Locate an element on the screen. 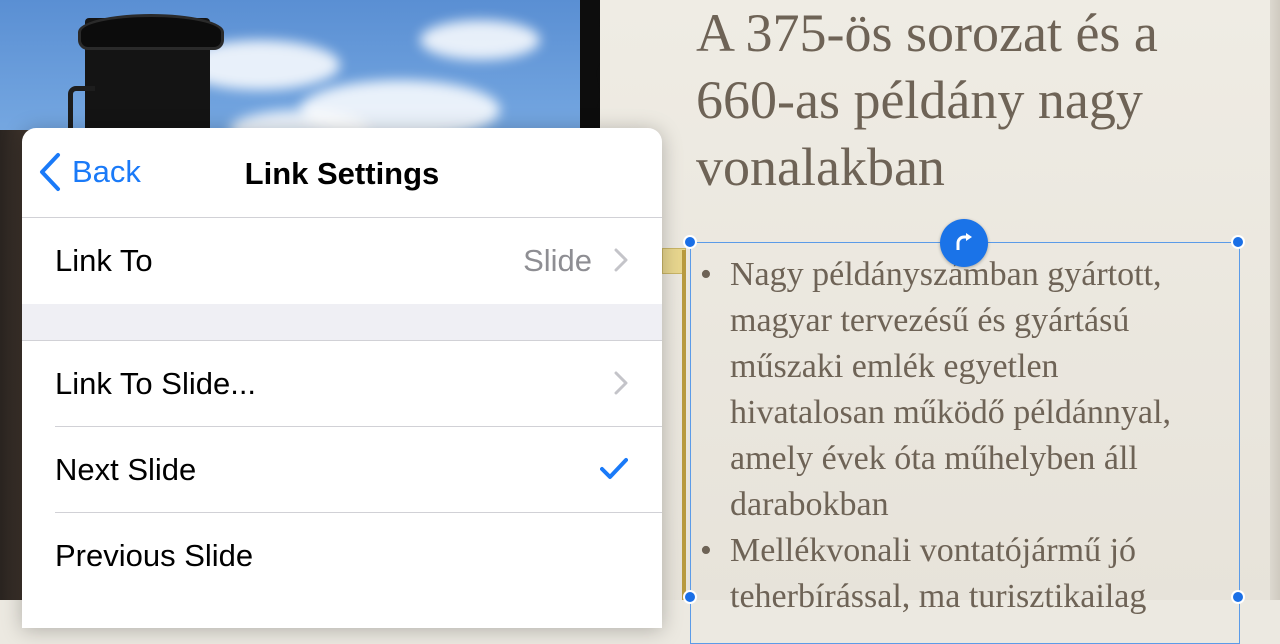  resize-handle-top-left is located at coordinates (690, 242).